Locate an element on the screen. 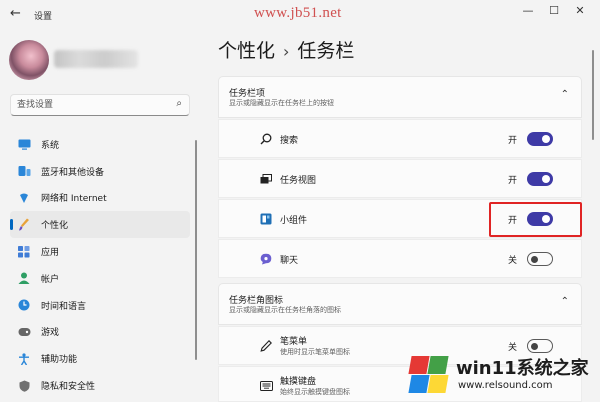  task-view-icon is located at coordinates (266, 179).